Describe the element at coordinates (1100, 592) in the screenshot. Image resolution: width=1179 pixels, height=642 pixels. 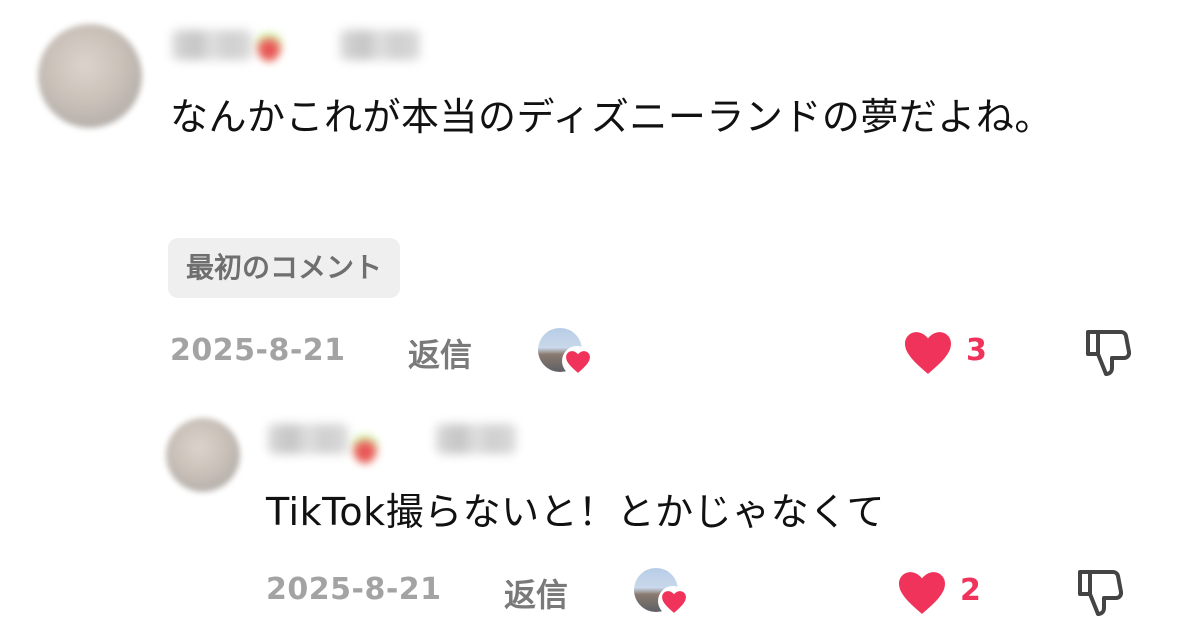
I see `comment-2-dislike-thumbs-down-icon` at that location.